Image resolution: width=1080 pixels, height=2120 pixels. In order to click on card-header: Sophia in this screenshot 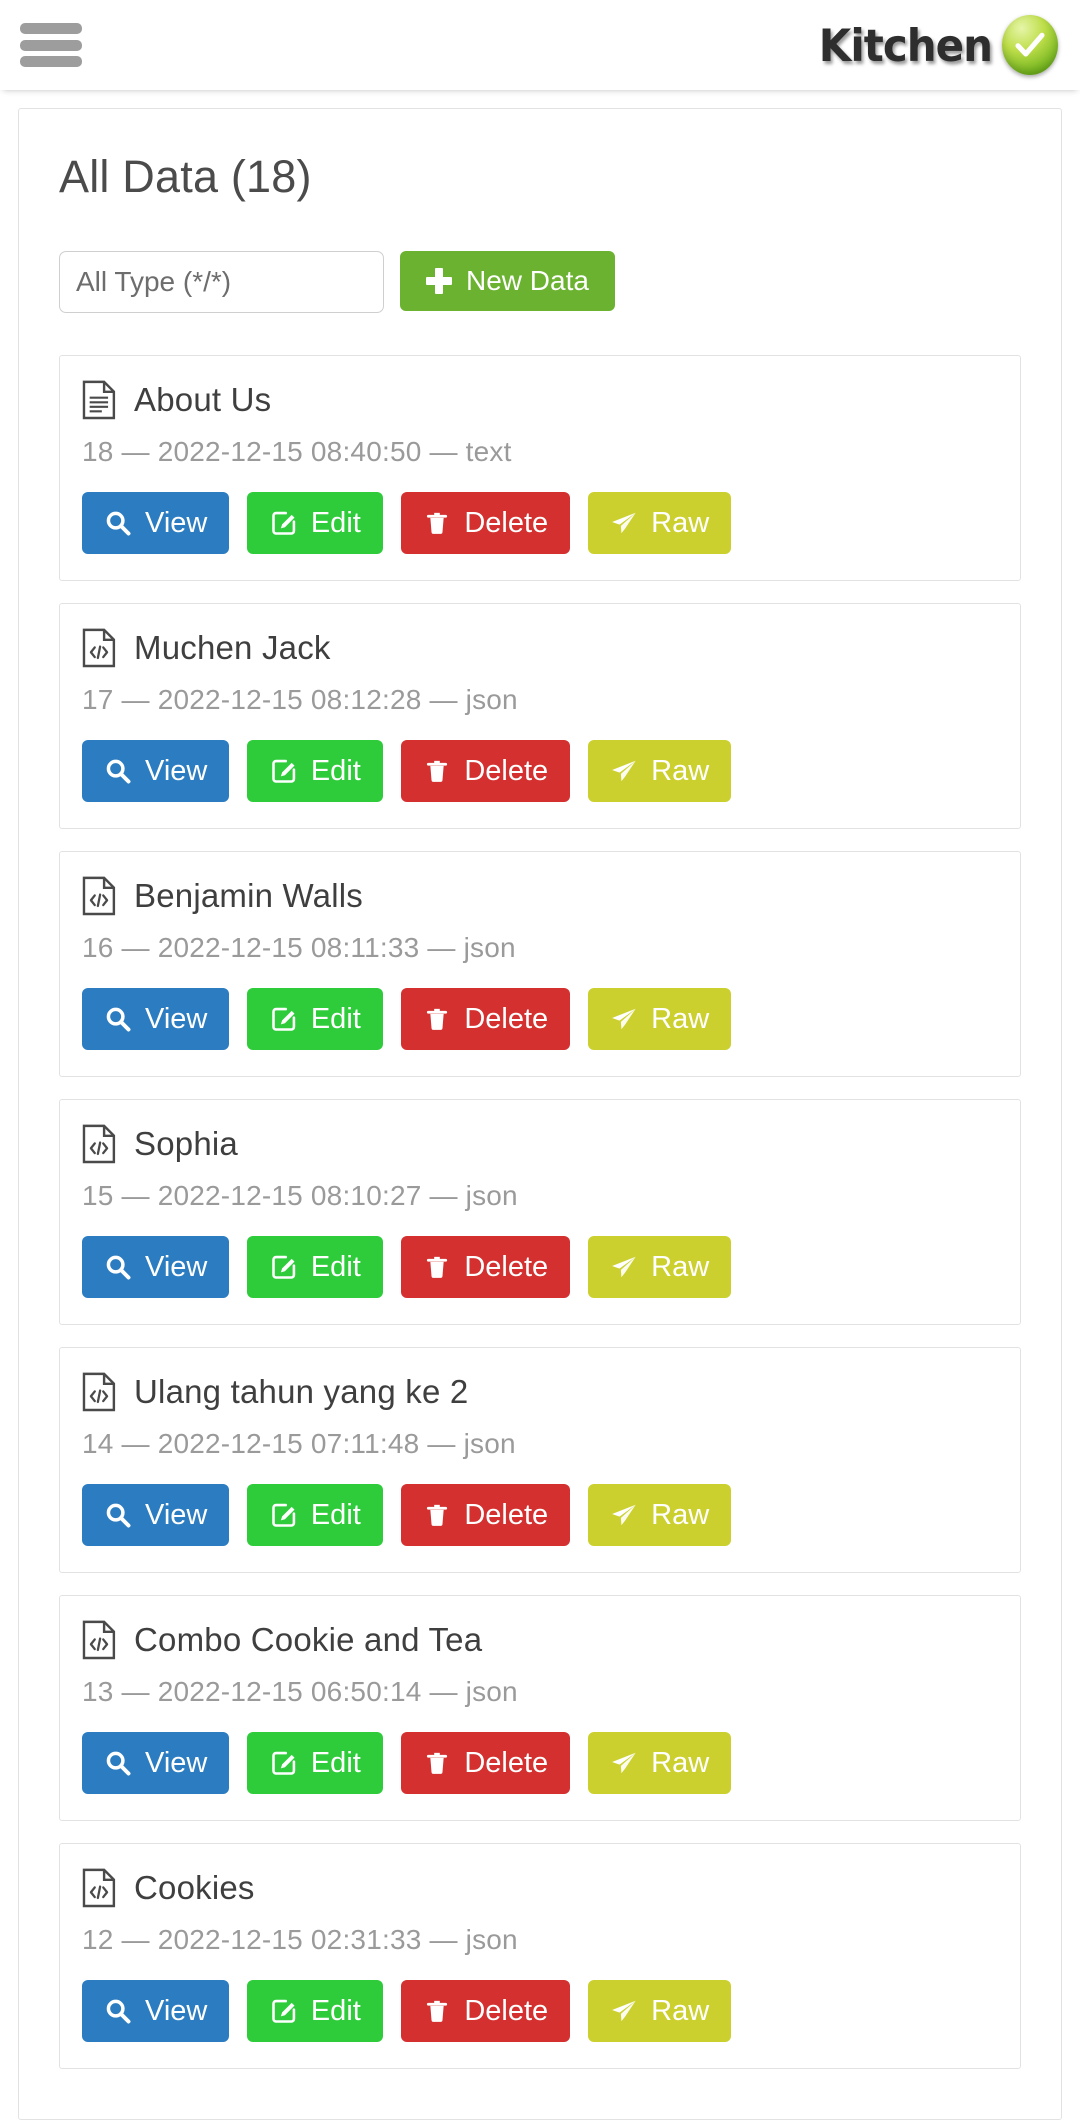, I will do `click(540, 1144)`.